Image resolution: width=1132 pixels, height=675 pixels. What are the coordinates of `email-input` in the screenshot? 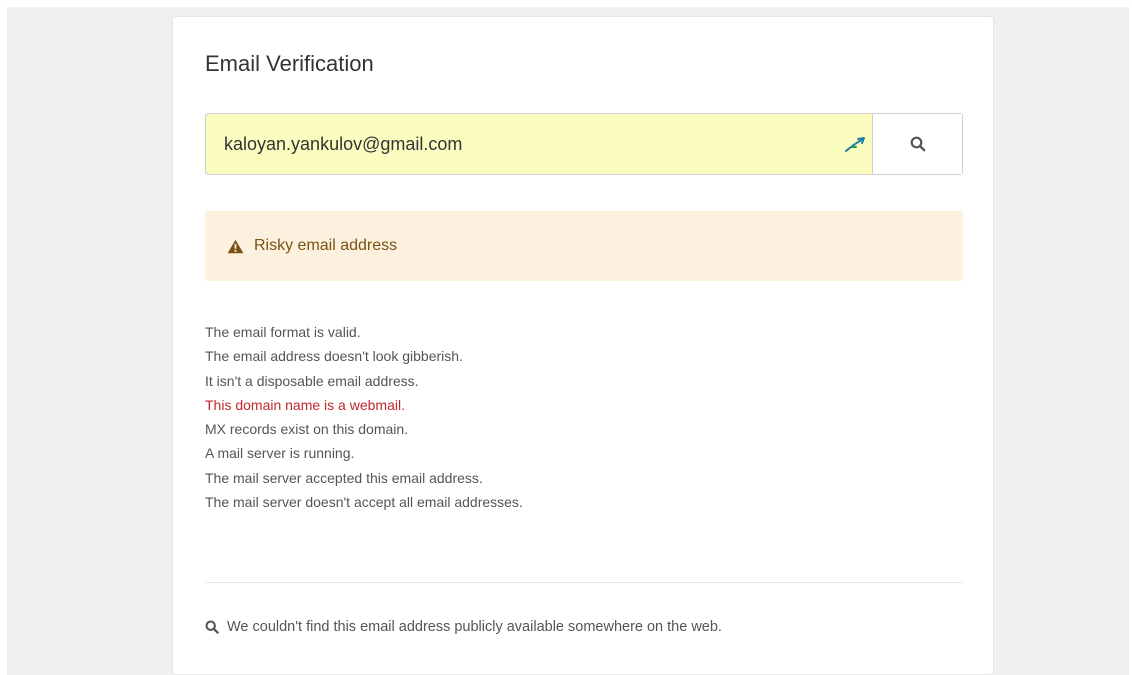 It's located at (539, 144).